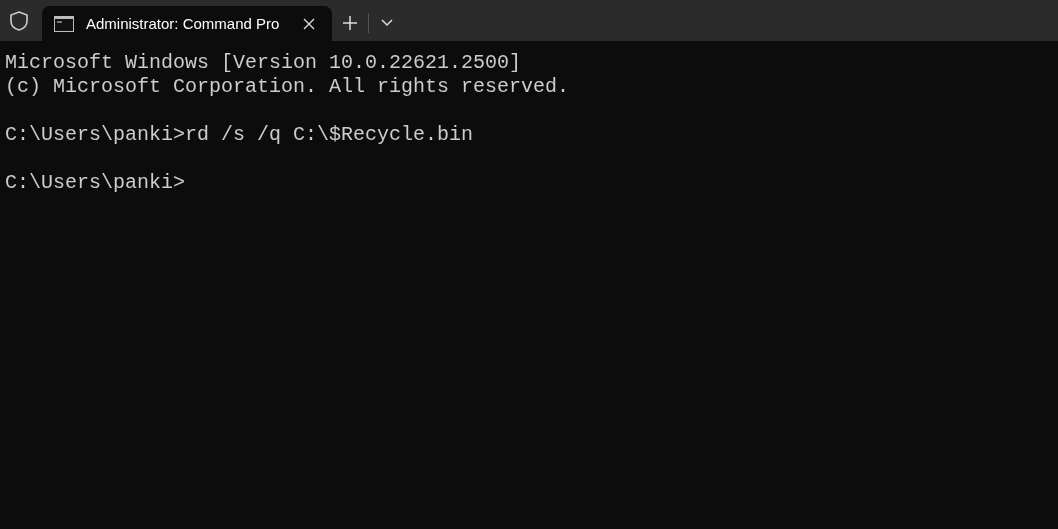 The height and width of the screenshot is (529, 1058). What do you see at coordinates (263, 63) in the screenshot?
I see `terminal-line: Microsoft Windows [Version 10.0.22621.2500]` at bounding box center [263, 63].